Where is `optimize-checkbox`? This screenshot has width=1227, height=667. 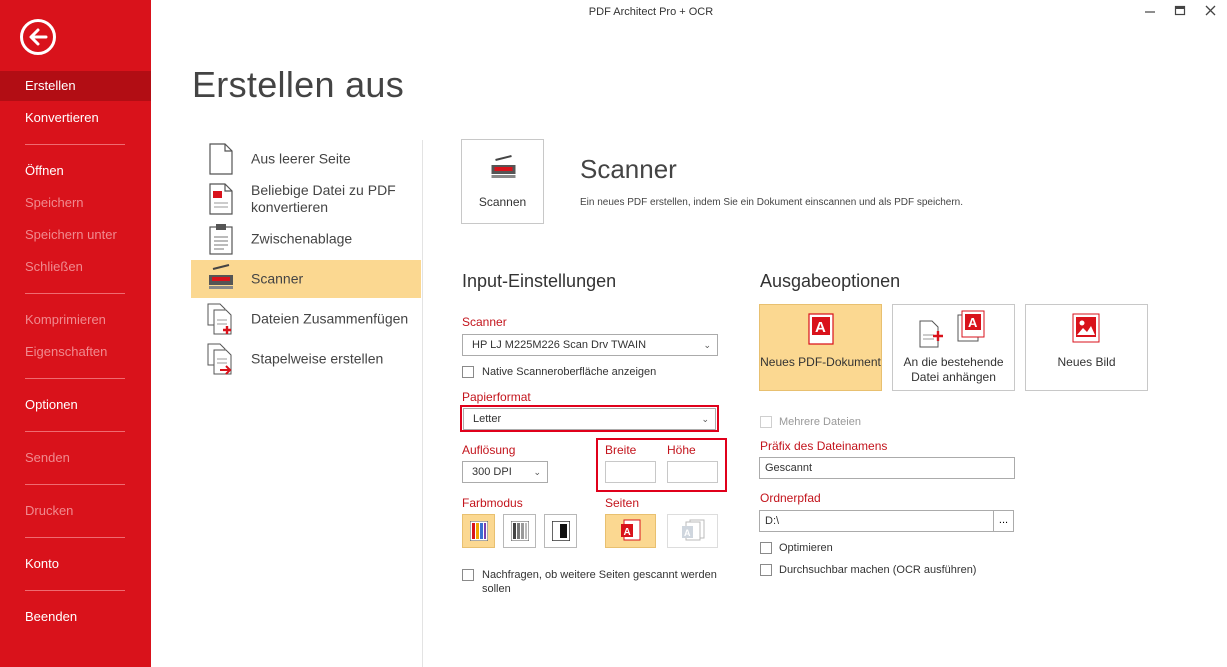 optimize-checkbox is located at coordinates (766, 548).